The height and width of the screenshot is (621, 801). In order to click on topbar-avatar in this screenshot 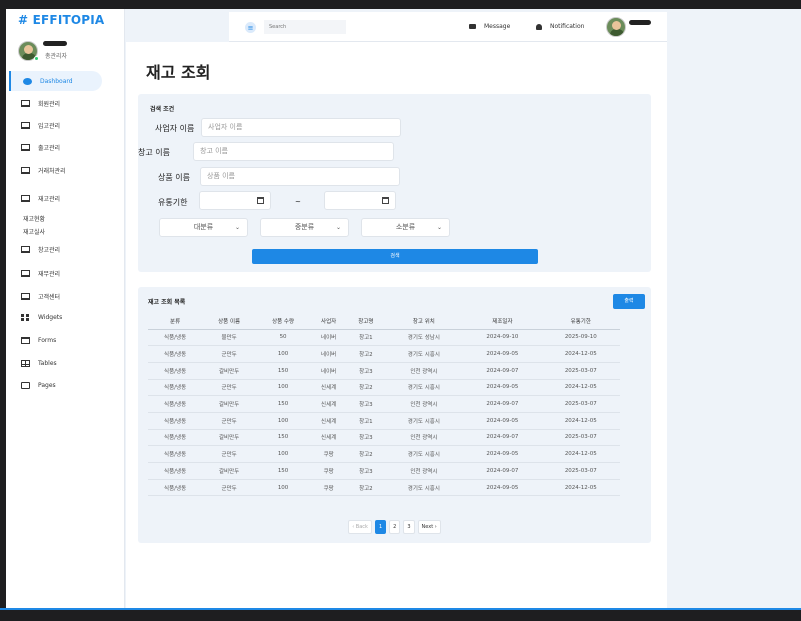, I will do `click(616, 27)`.